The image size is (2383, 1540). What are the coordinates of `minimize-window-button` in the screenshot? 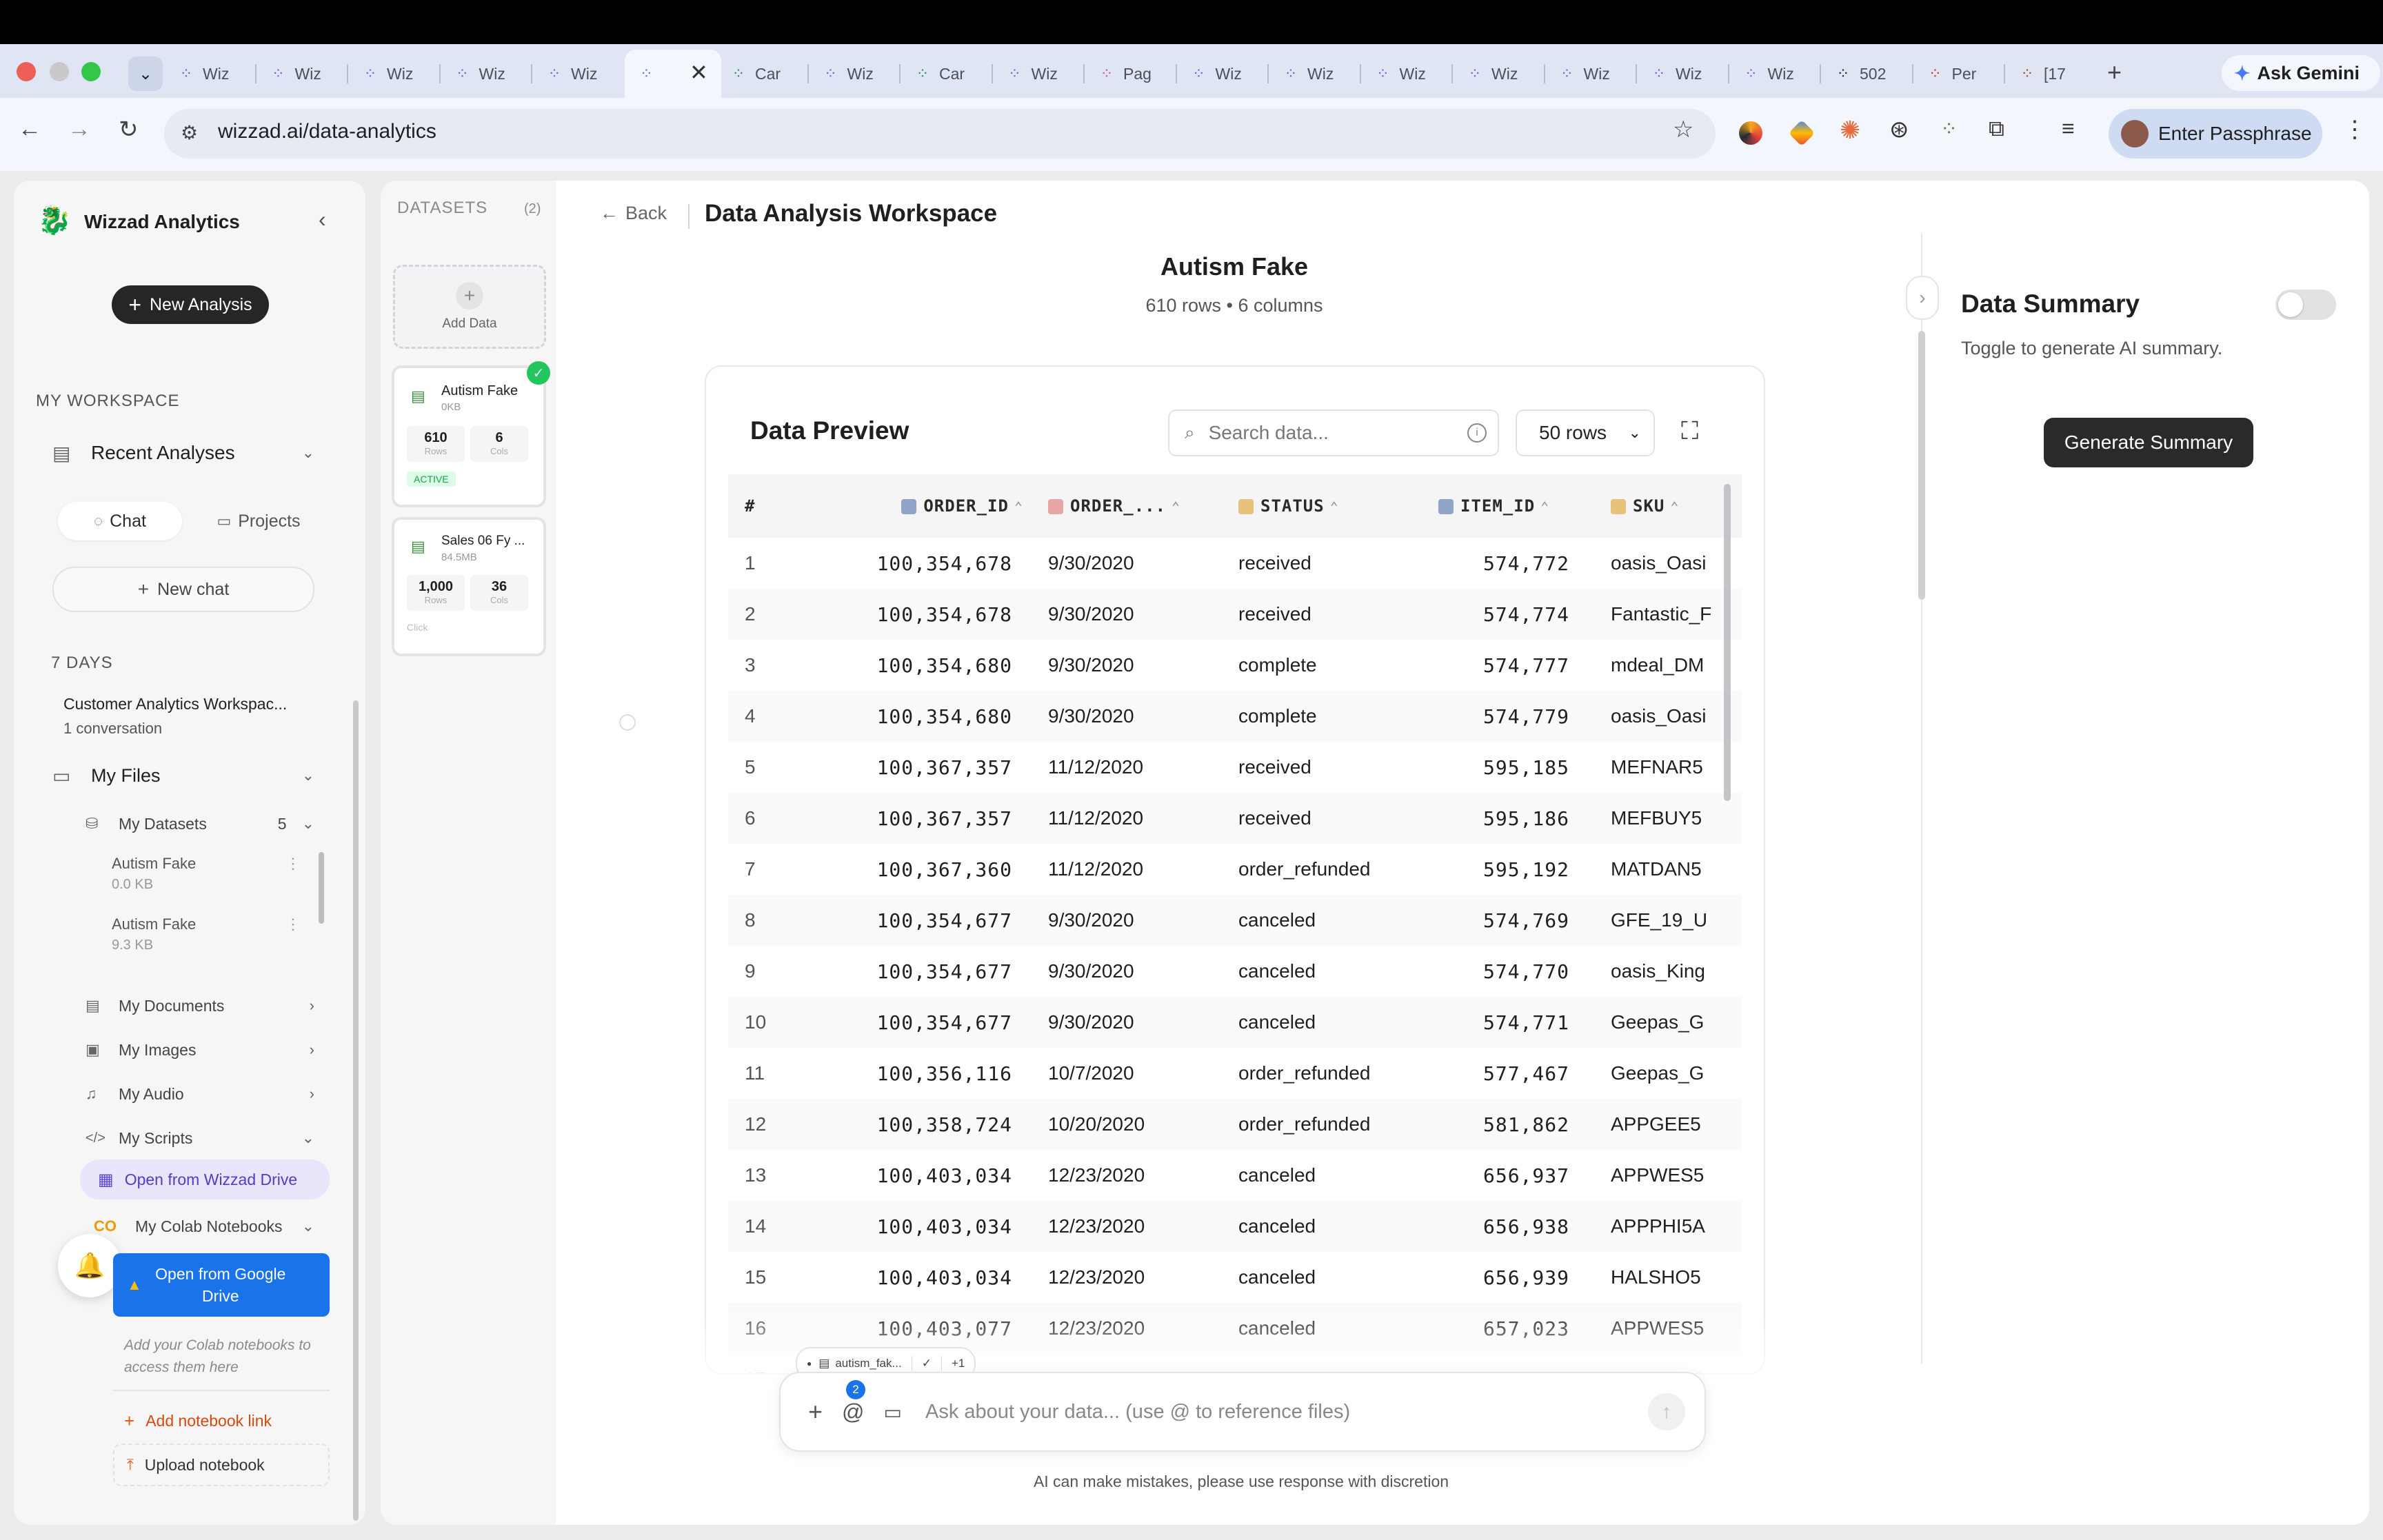 It's located at (59, 72).